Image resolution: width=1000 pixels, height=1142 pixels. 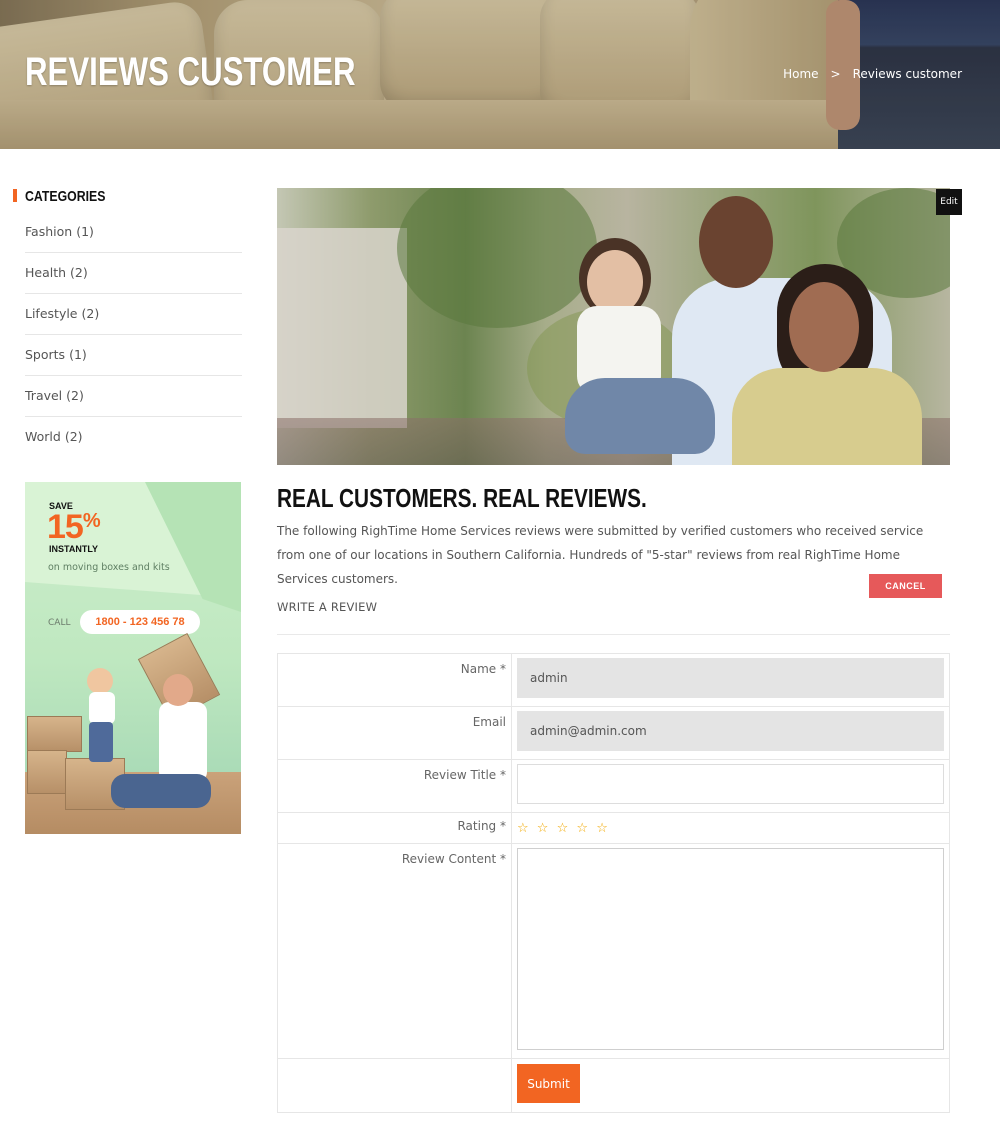 I want to click on form-row-name: Name *, so click(x=613, y=680).